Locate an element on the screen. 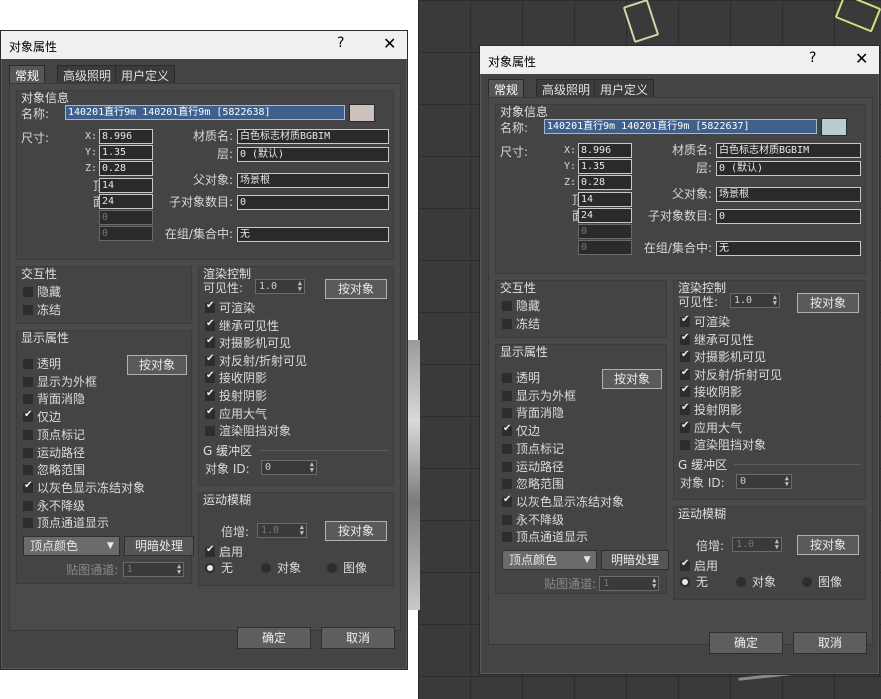  object-name-field: 140201直行9m 140201直行9m [5822638] is located at coordinates (205, 112).